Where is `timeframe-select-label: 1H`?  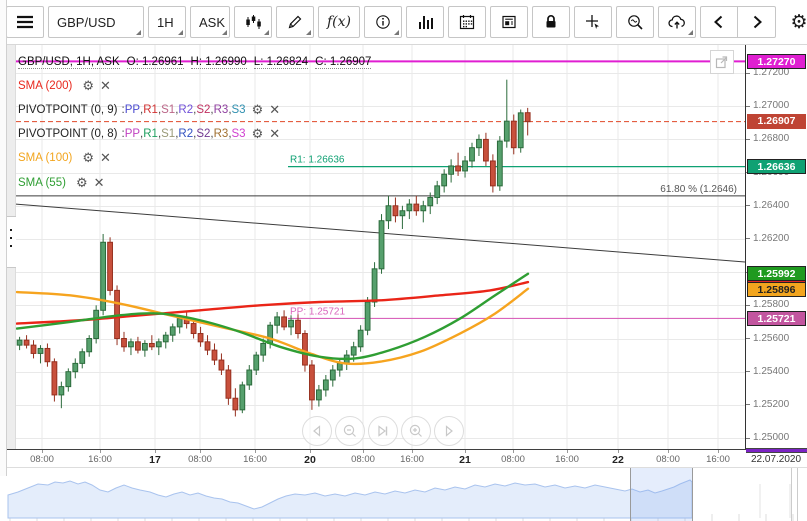
timeframe-select-label: 1H is located at coordinates (165, 22).